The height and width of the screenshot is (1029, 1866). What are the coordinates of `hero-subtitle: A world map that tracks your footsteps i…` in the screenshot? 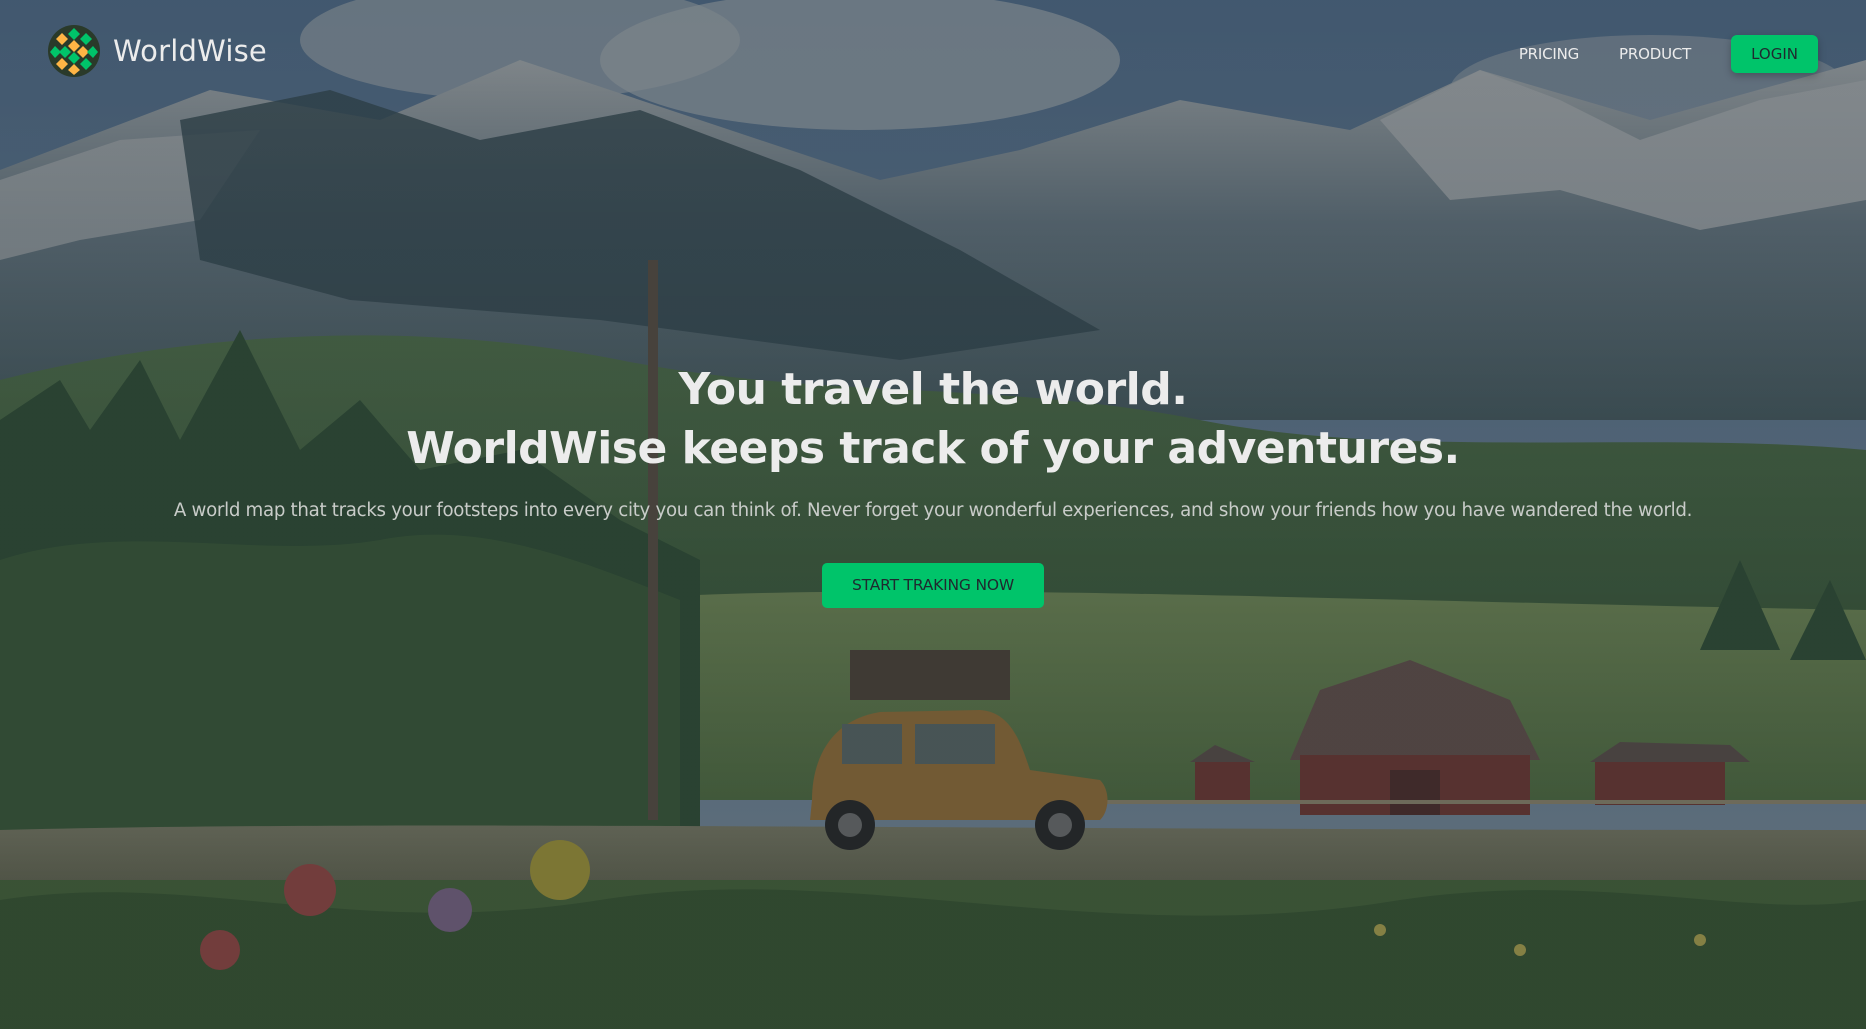 It's located at (933, 510).